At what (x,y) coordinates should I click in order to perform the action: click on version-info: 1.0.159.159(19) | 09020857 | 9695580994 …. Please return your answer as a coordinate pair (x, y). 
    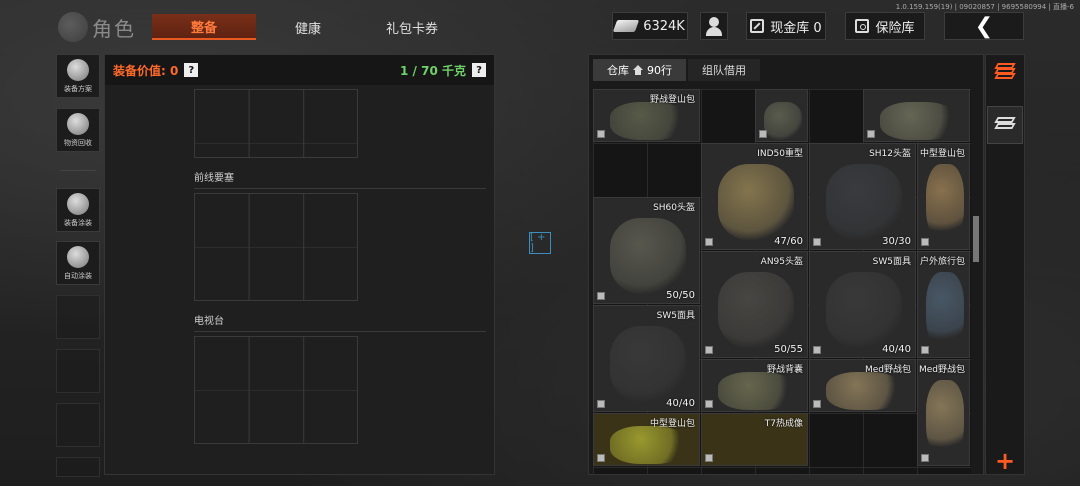
    Looking at the image, I should click on (984, 7).